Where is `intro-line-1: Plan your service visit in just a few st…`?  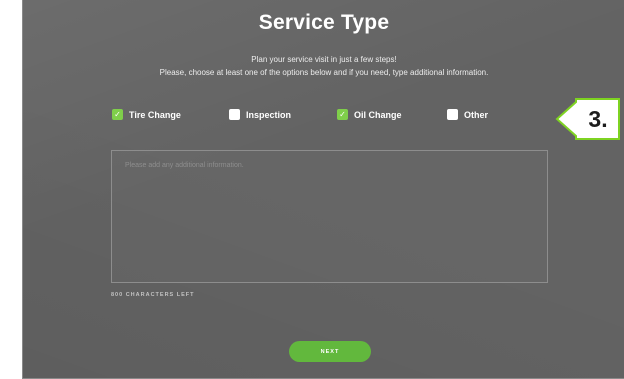 intro-line-1: Plan your service visit in just a few st… is located at coordinates (324, 59).